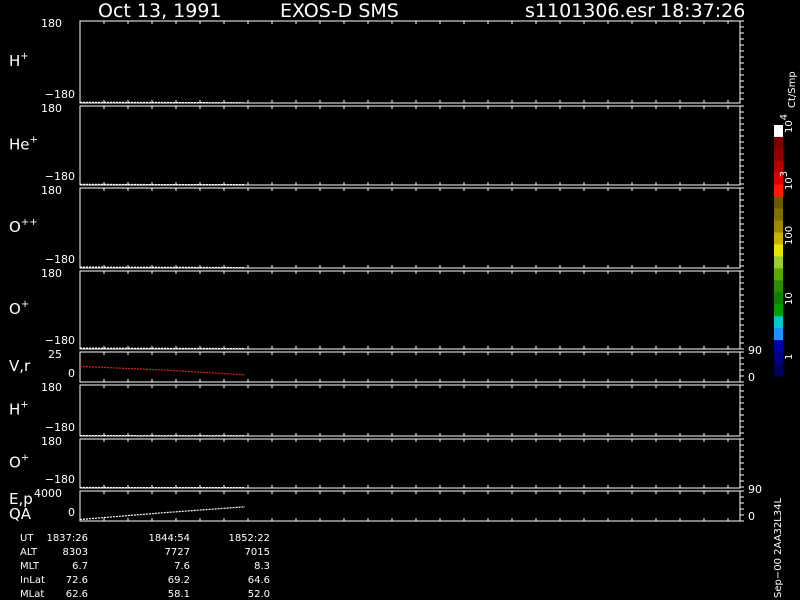  What do you see at coordinates (67, 538) in the screenshot?
I see `footer-value: 1837:26` at bounding box center [67, 538].